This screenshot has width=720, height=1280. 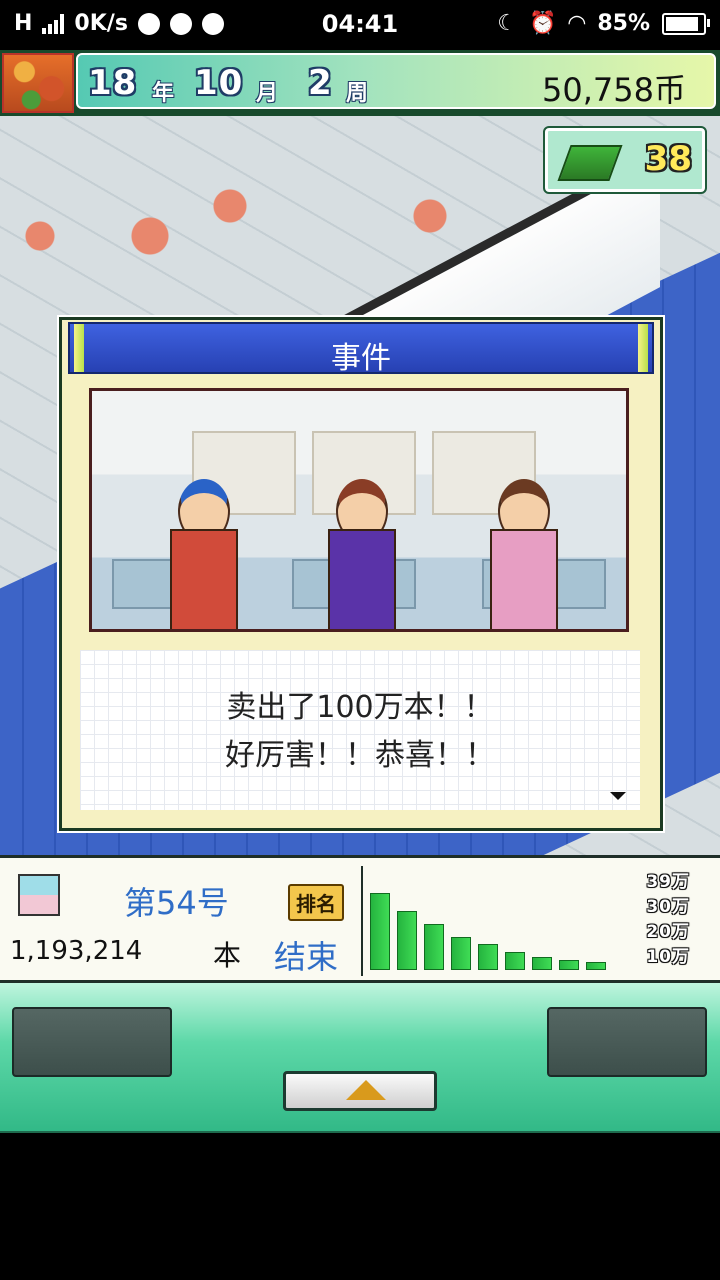 I want to click on message-line-1: 卖出了100万本！！, so click(x=360, y=707).